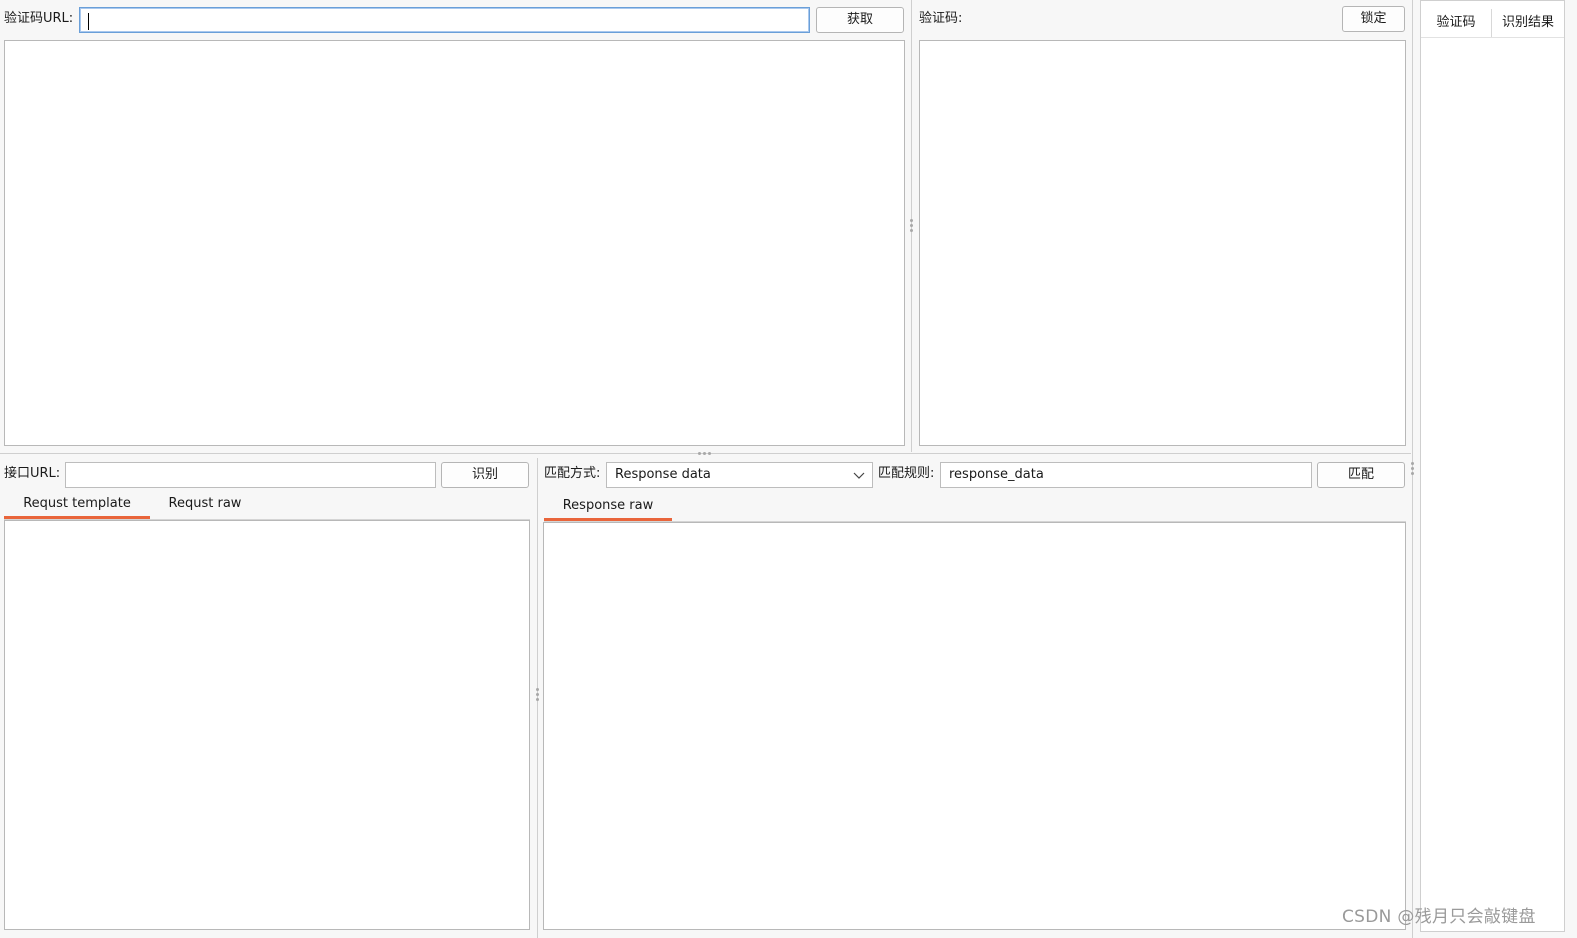 Image resolution: width=1577 pixels, height=938 pixels. Describe the element at coordinates (1492, 37) in the screenshot. I see `table-header-divider` at that location.